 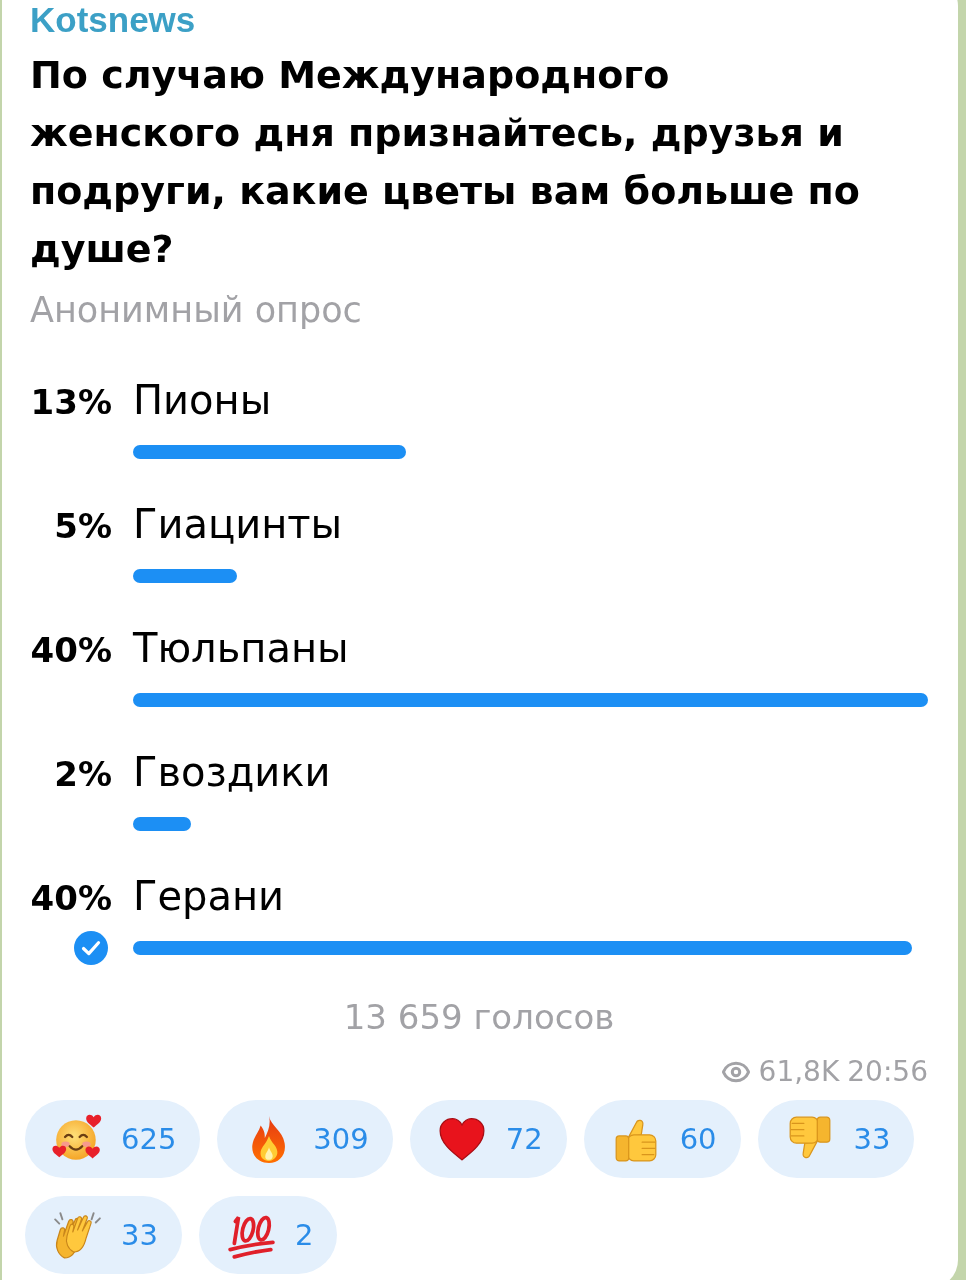 What do you see at coordinates (82, 774) in the screenshot?
I see `option-percent: 2%` at bounding box center [82, 774].